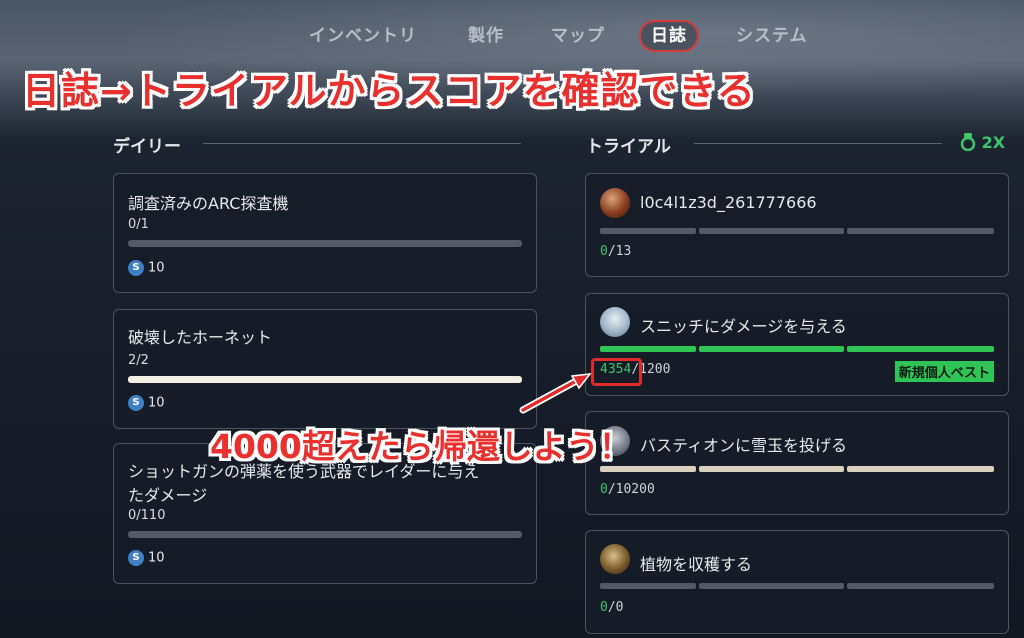  Describe the element at coordinates (555, 393) in the screenshot. I see `annotation-arrow-icon` at that location.